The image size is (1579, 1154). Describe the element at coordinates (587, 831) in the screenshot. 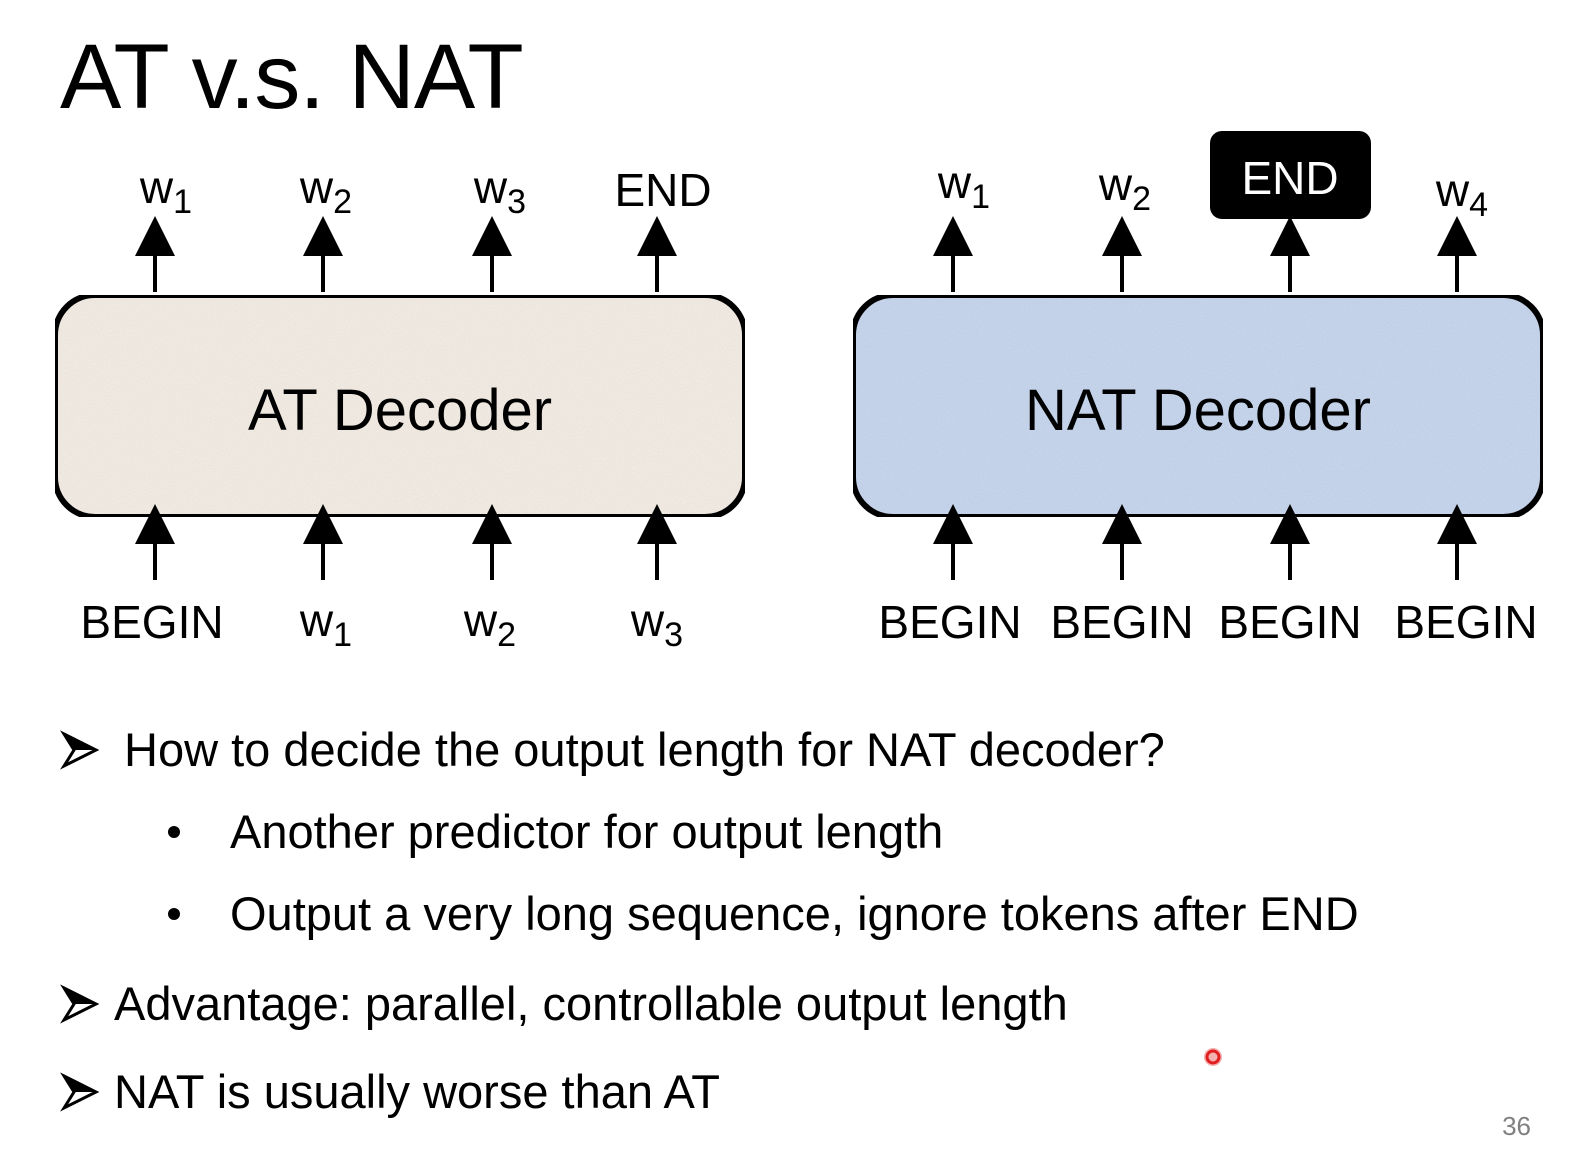

I see `bullet-q1-sub1-text: Another predictor for output length` at that location.